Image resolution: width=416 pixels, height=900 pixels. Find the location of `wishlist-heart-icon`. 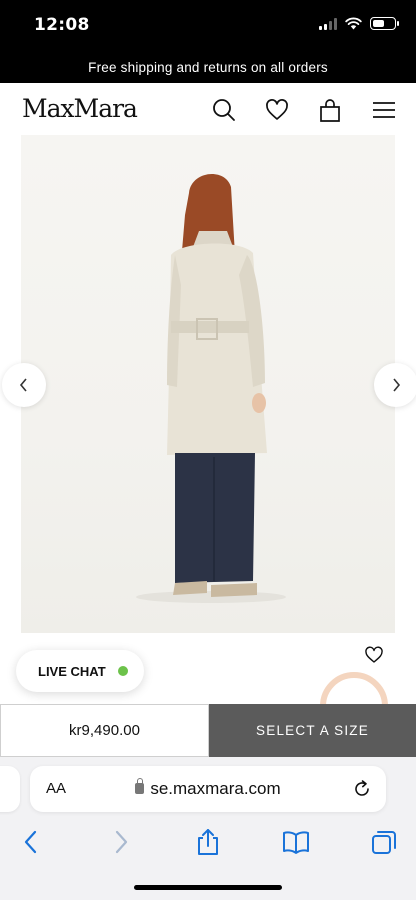

wishlist-heart-icon is located at coordinates (374, 655).